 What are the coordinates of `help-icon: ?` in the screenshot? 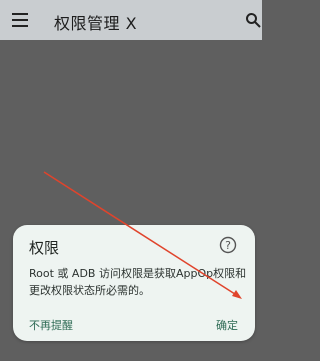 It's located at (228, 245).